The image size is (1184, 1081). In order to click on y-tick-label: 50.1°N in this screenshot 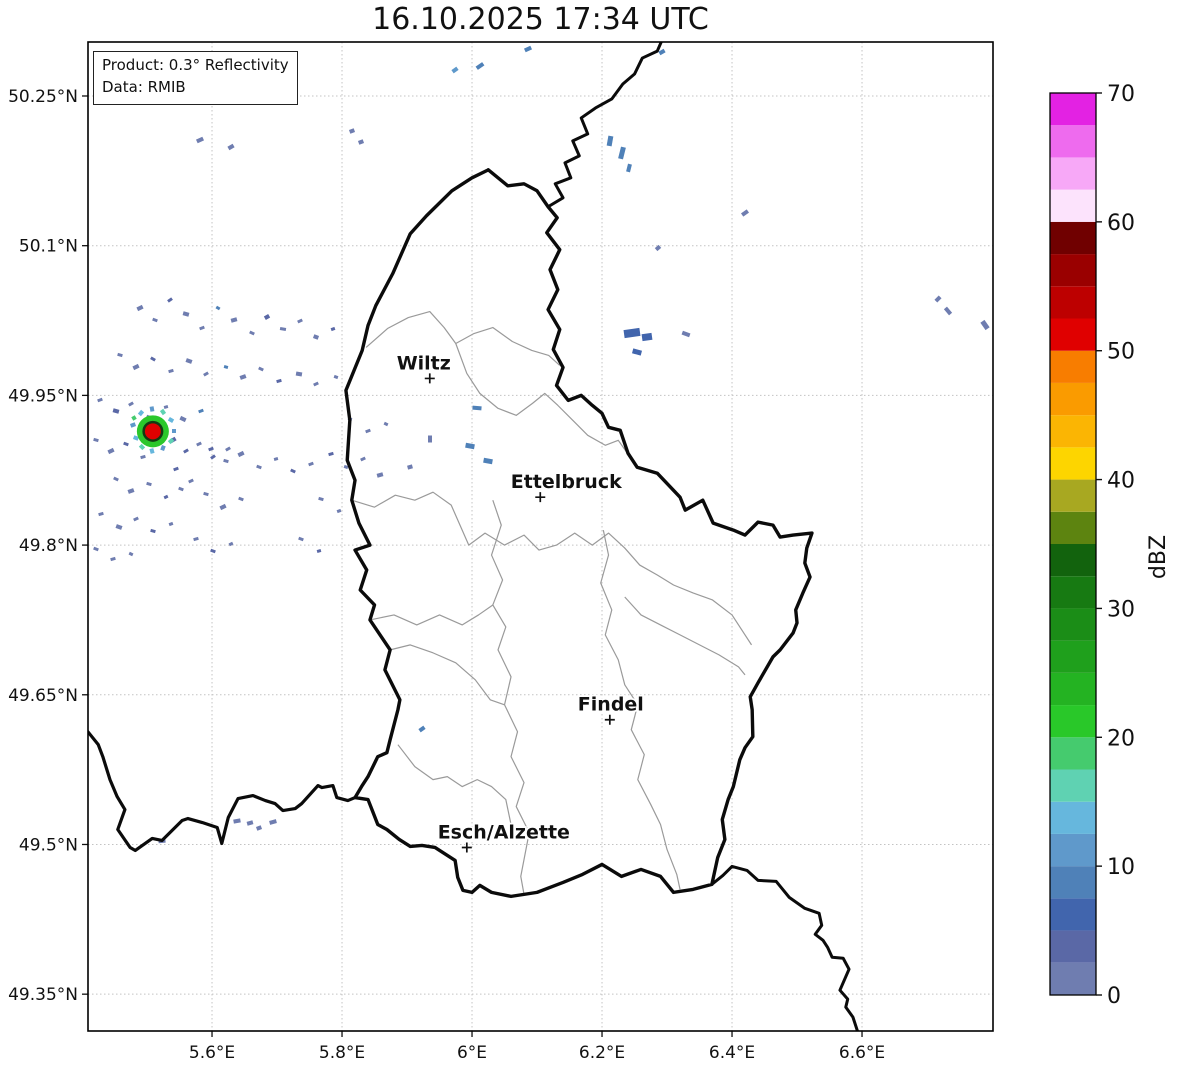, I will do `click(48, 247)`.